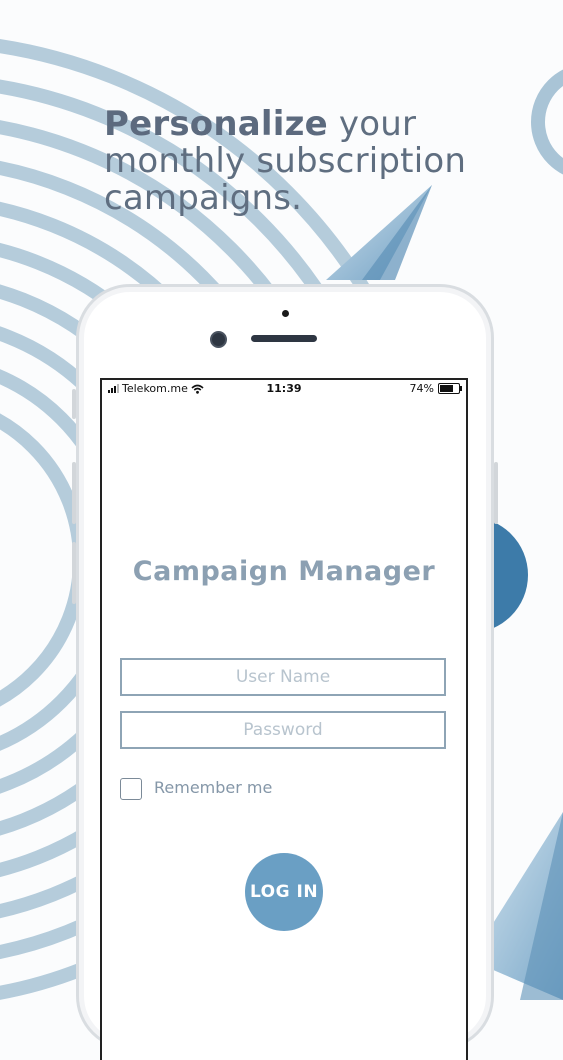 The width and height of the screenshot is (563, 1060). What do you see at coordinates (213, 787) in the screenshot?
I see `remember-me-label: Remember me` at bounding box center [213, 787].